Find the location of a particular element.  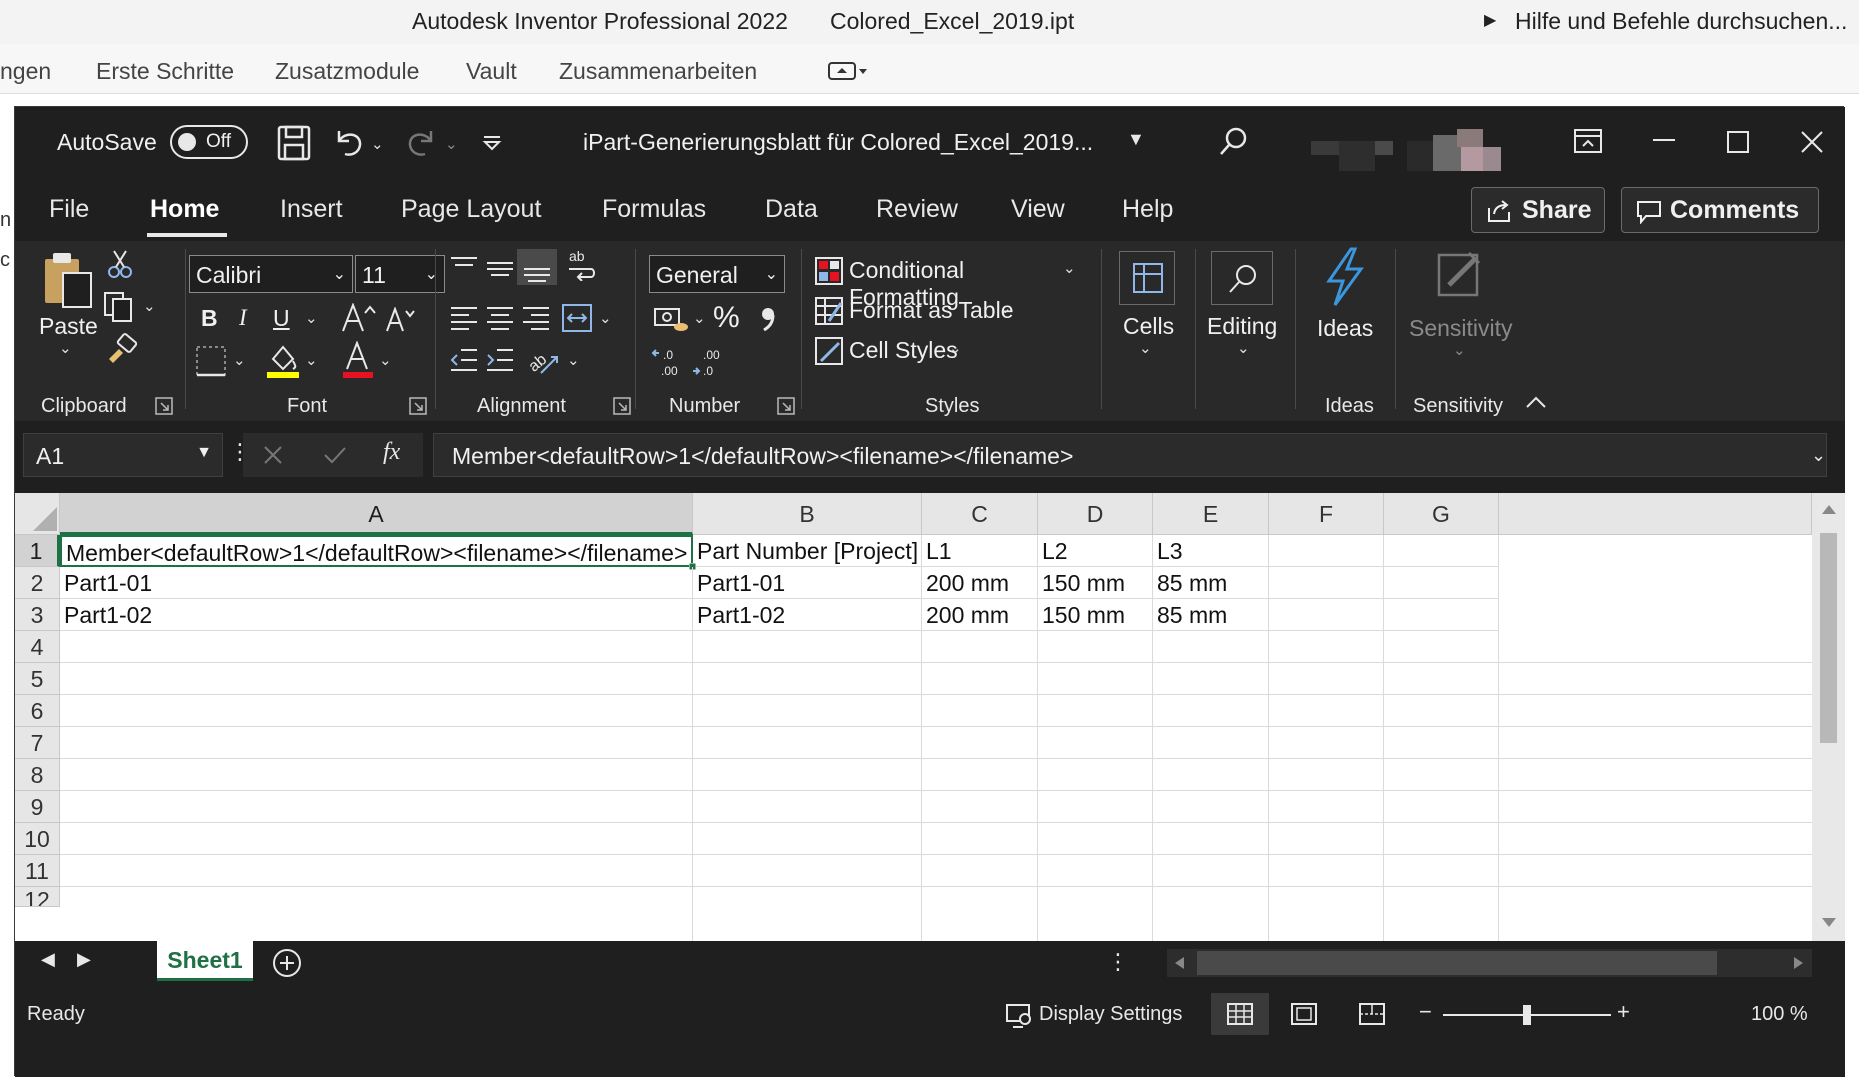

column-header-c: C is located at coordinates (980, 514).